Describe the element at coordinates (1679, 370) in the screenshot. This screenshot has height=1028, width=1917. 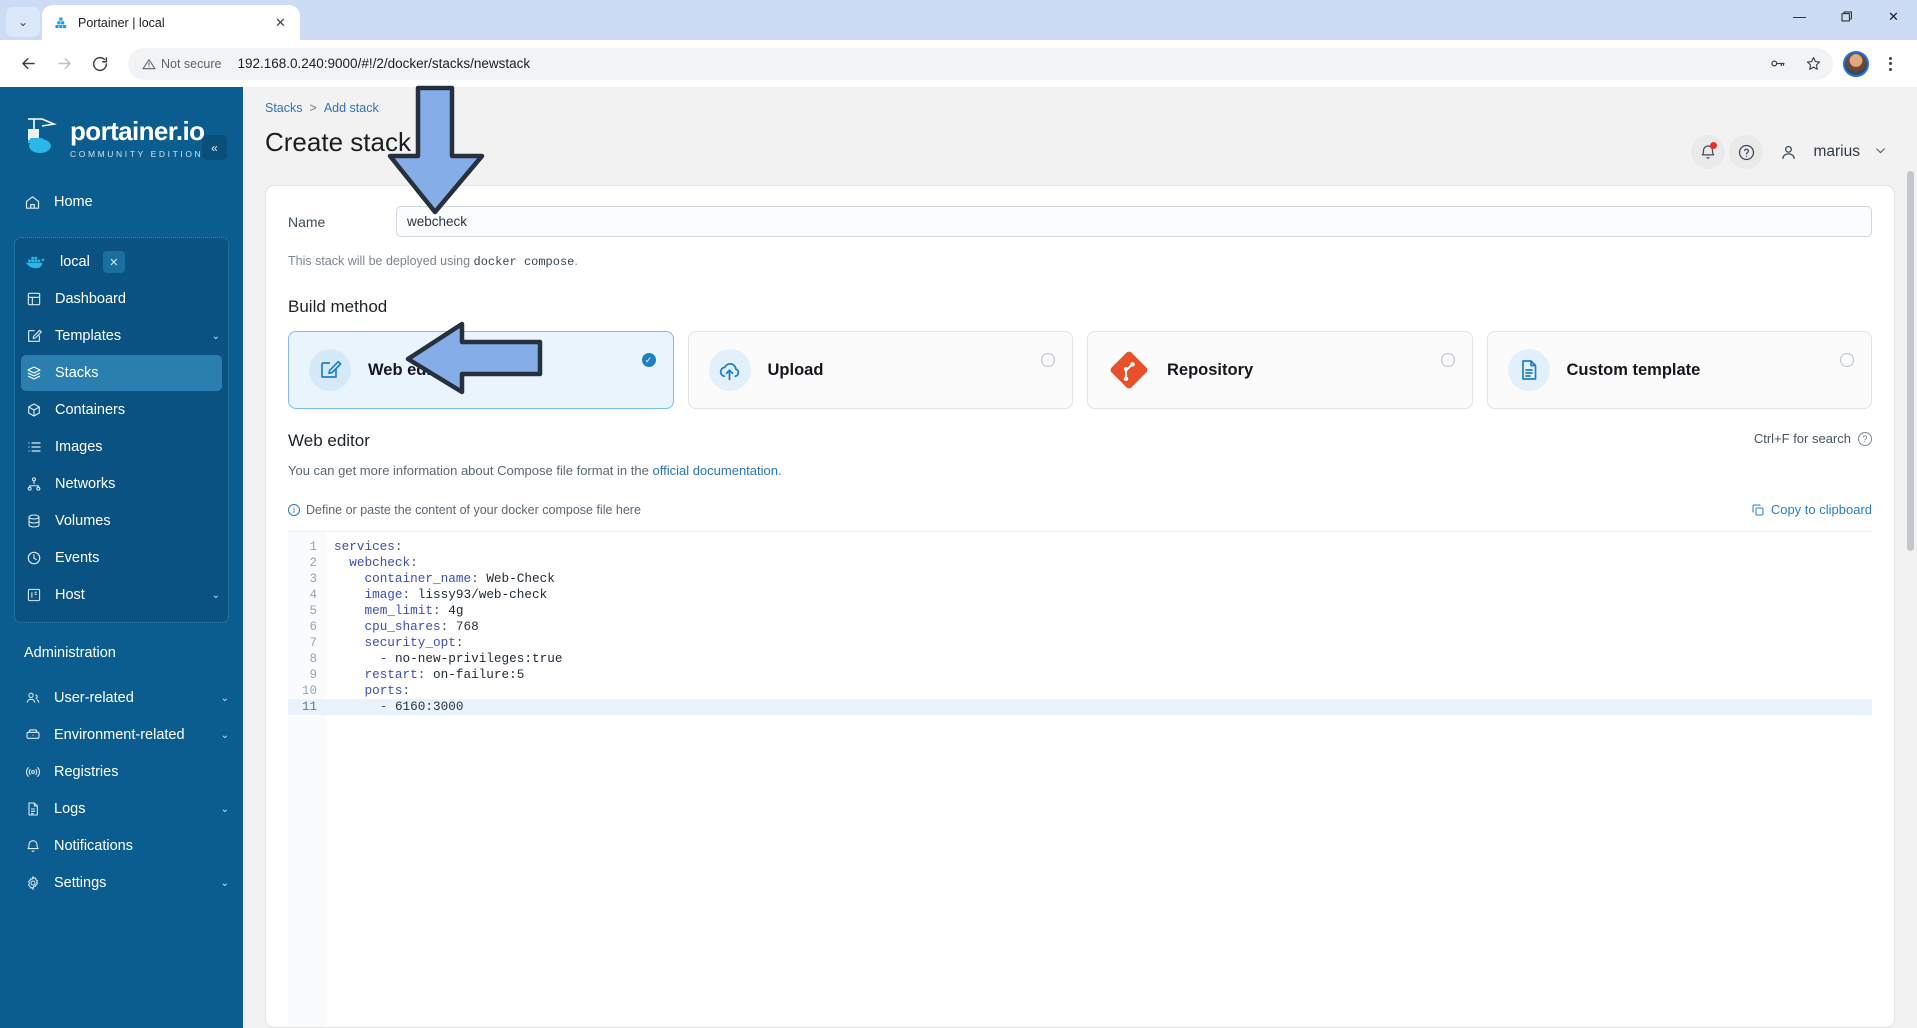
I see `build-method-custom-template: Custom template` at that location.